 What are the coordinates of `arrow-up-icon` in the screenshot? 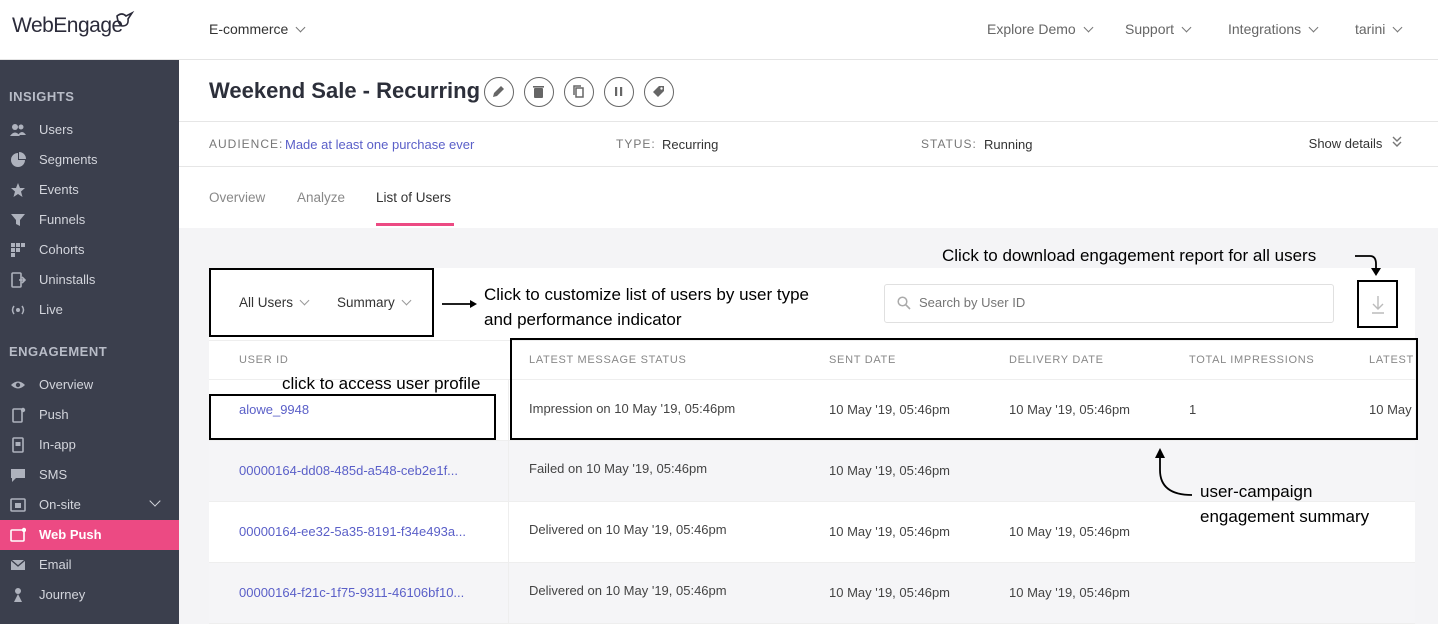 It's located at (1174, 472).